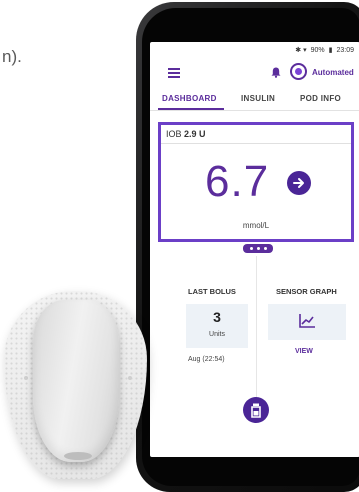  What do you see at coordinates (217, 326) in the screenshot?
I see `last-bolus-box: 3 Units` at bounding box center [217, 326].